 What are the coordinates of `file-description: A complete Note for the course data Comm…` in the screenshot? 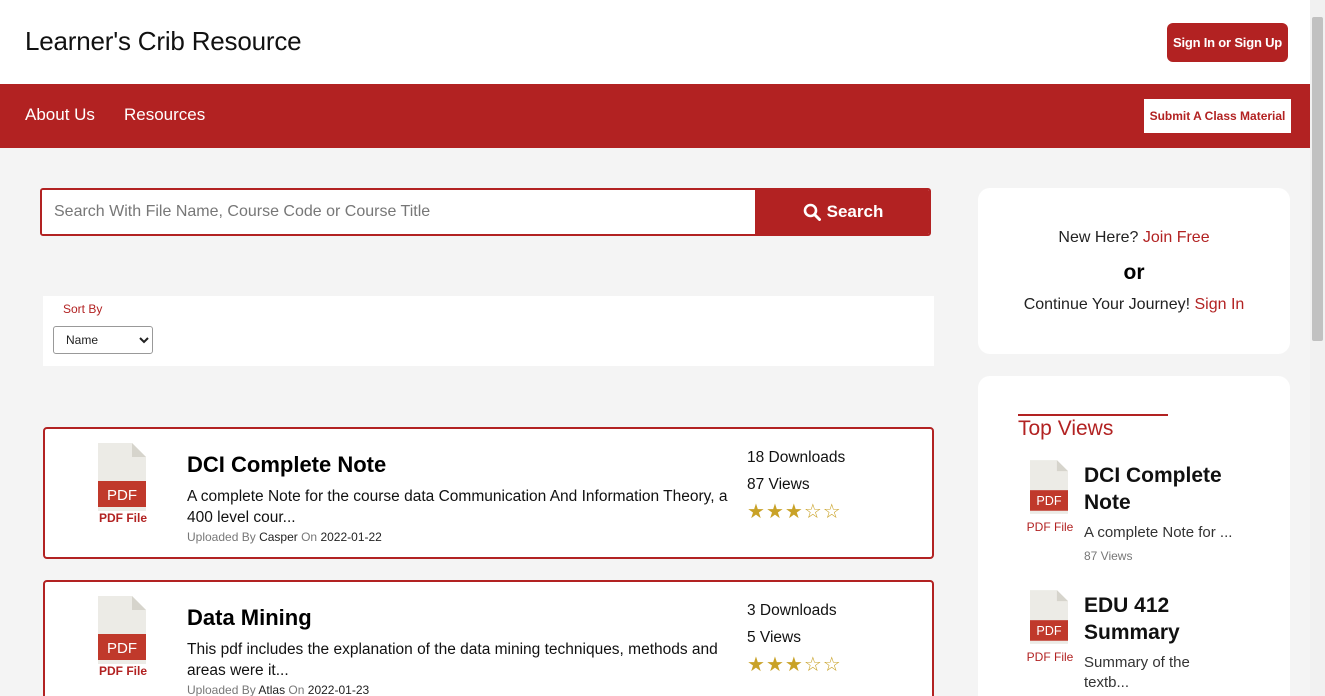 It's located at (457, 507).